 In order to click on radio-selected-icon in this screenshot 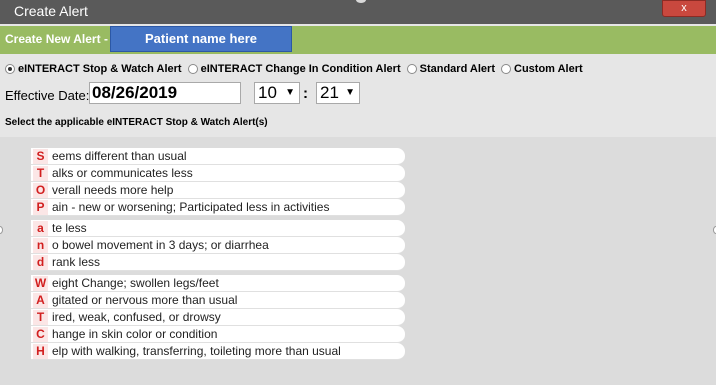, I will do `click(10, 69)`.